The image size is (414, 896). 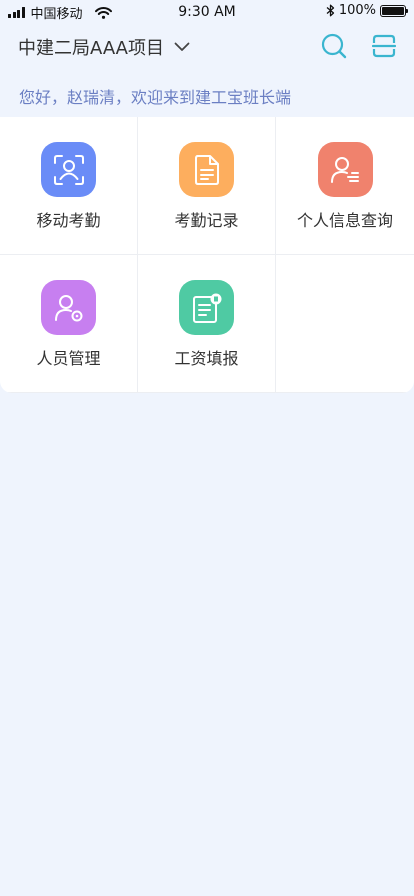 What do you see at coordinates (155, 97) in the screenshot?
I see `welcome-message: 您好，赵瑞清，欢迎来到建工宝班长端` at bounding box center [155, 97].